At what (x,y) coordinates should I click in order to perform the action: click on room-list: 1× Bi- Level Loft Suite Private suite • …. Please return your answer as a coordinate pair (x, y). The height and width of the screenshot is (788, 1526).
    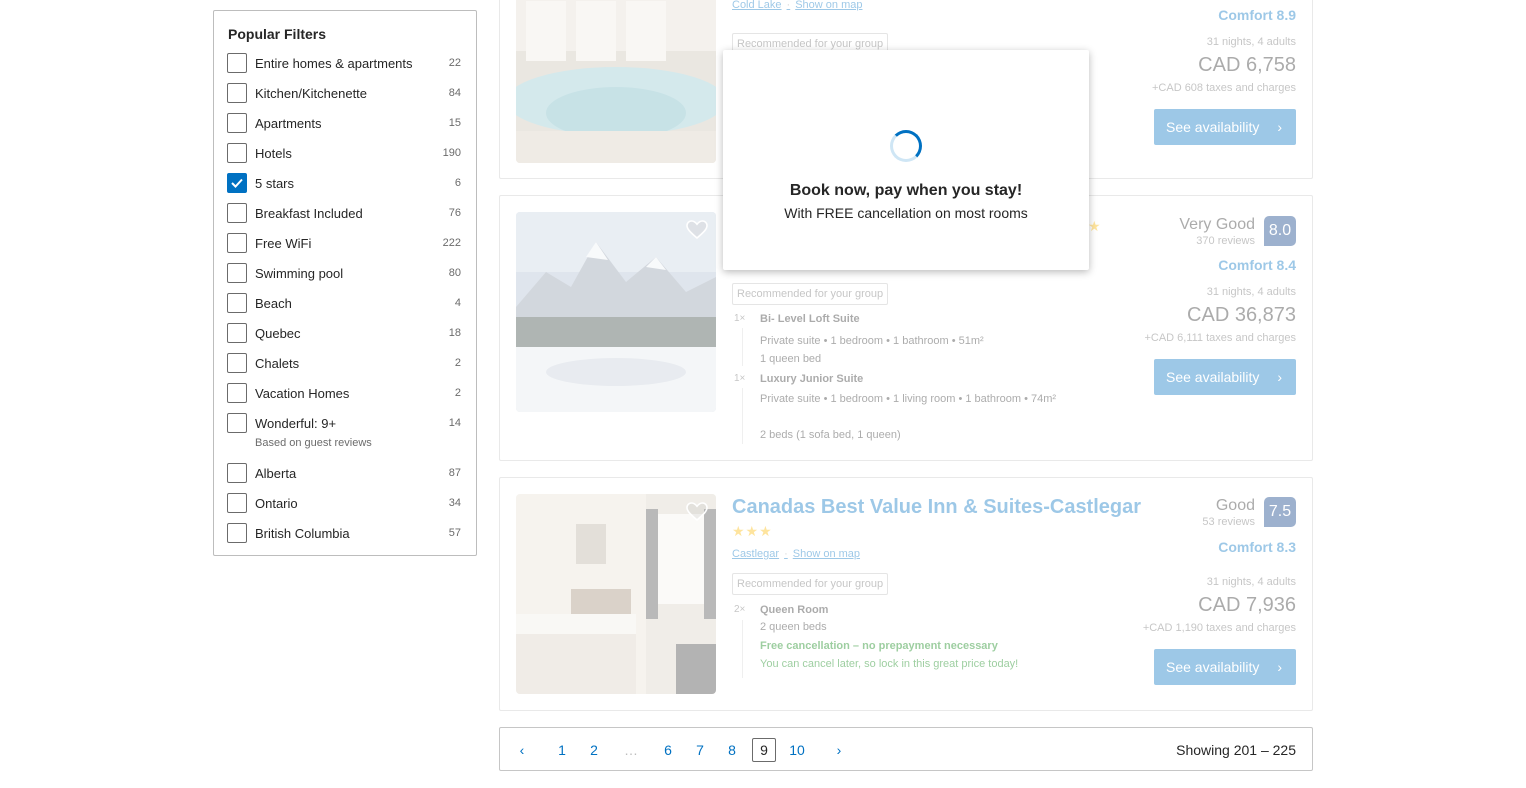
    Looking at the image, I should click on (897, 380).